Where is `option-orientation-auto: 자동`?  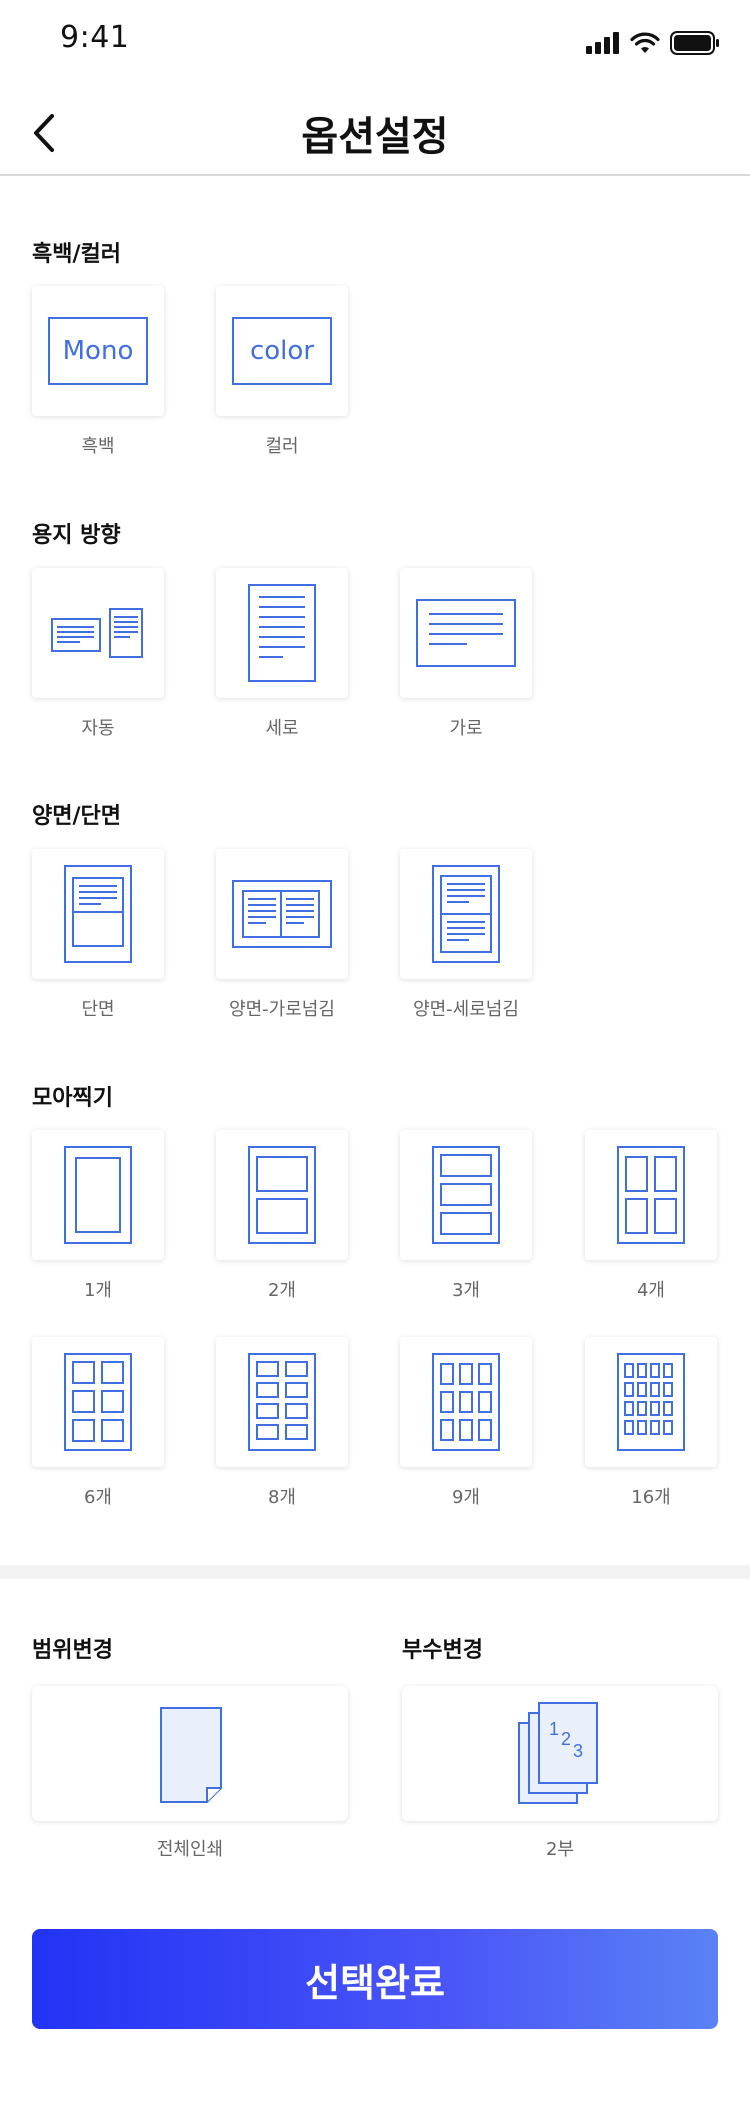
option-orientation-auto: 자동 is located at coordinates (98, 654).